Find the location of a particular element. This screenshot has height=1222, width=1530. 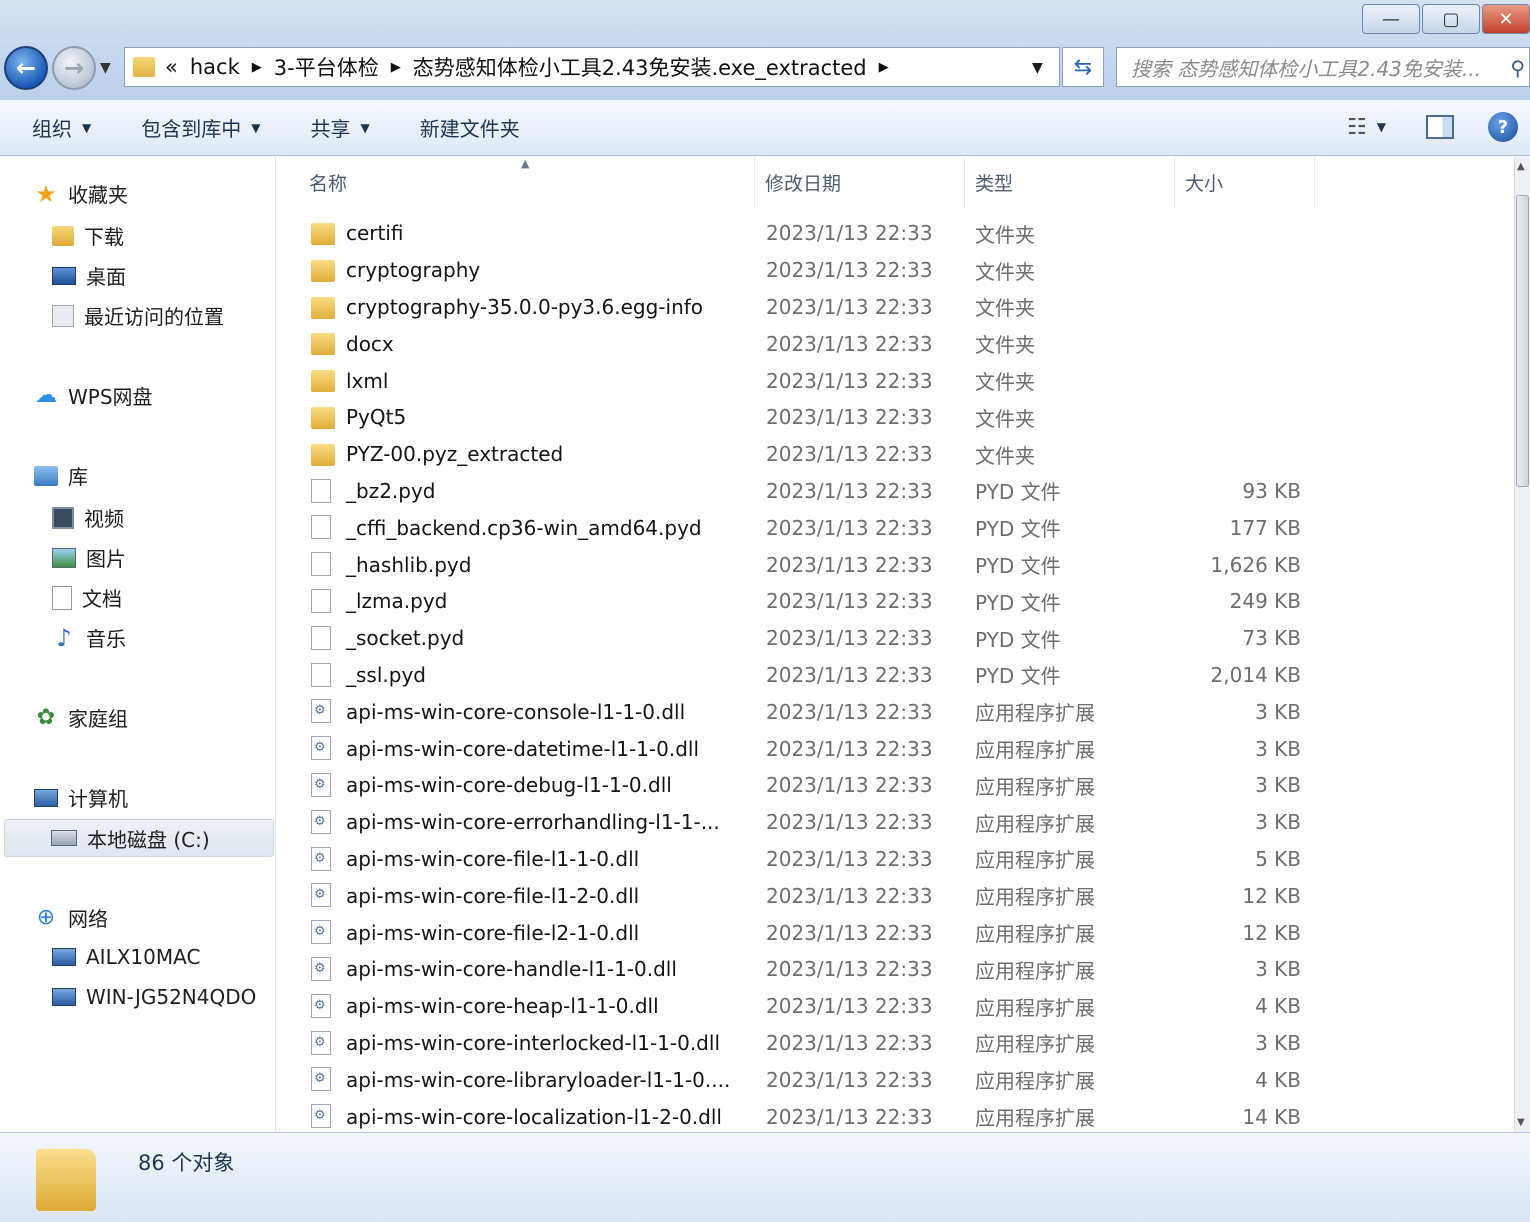

new-folder-button: 新建文件夹 is located at coordinates (470, 127).